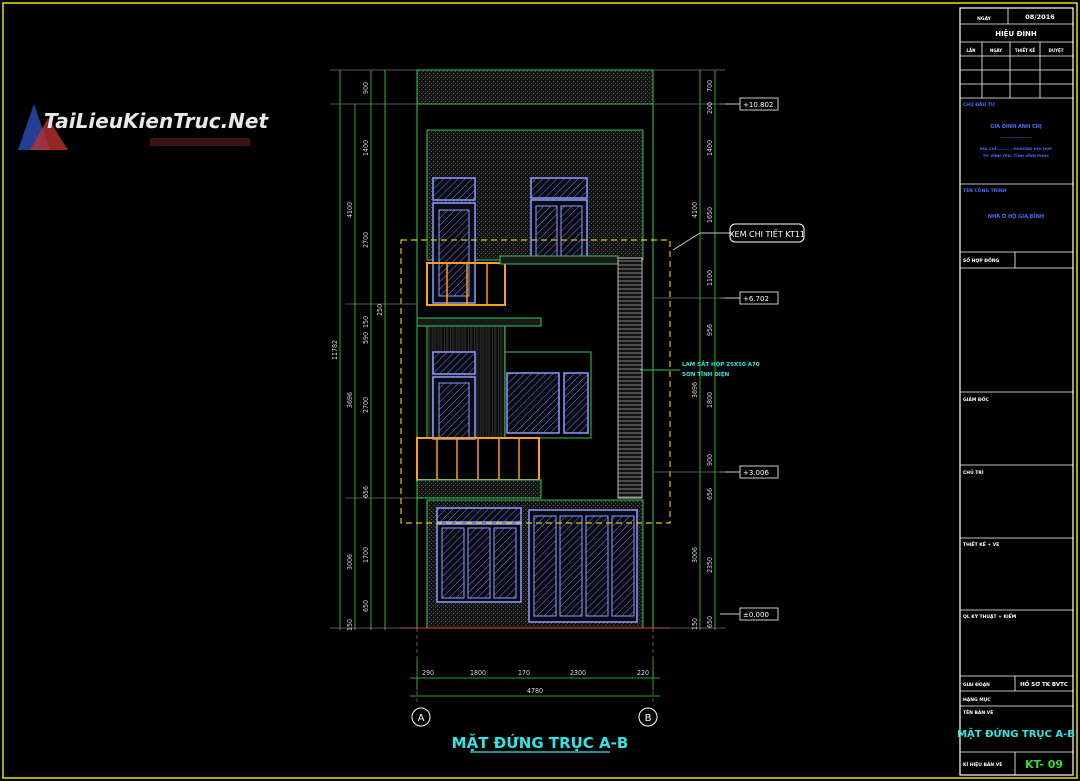  I want to click on dim-right-outer-1: 4100, so click(695, 210).